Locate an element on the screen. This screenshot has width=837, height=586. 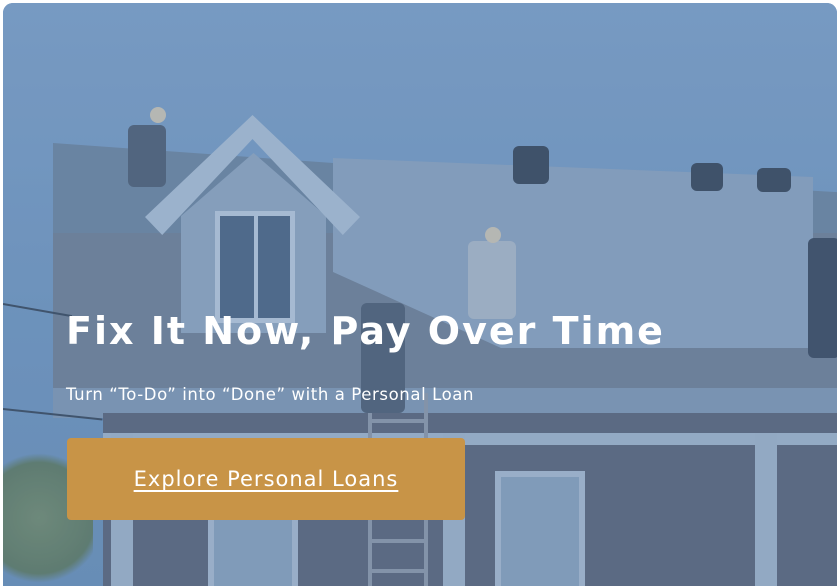
explore-personal-loans-button: Explore Personal Loans is located at coordinates (266, 479).